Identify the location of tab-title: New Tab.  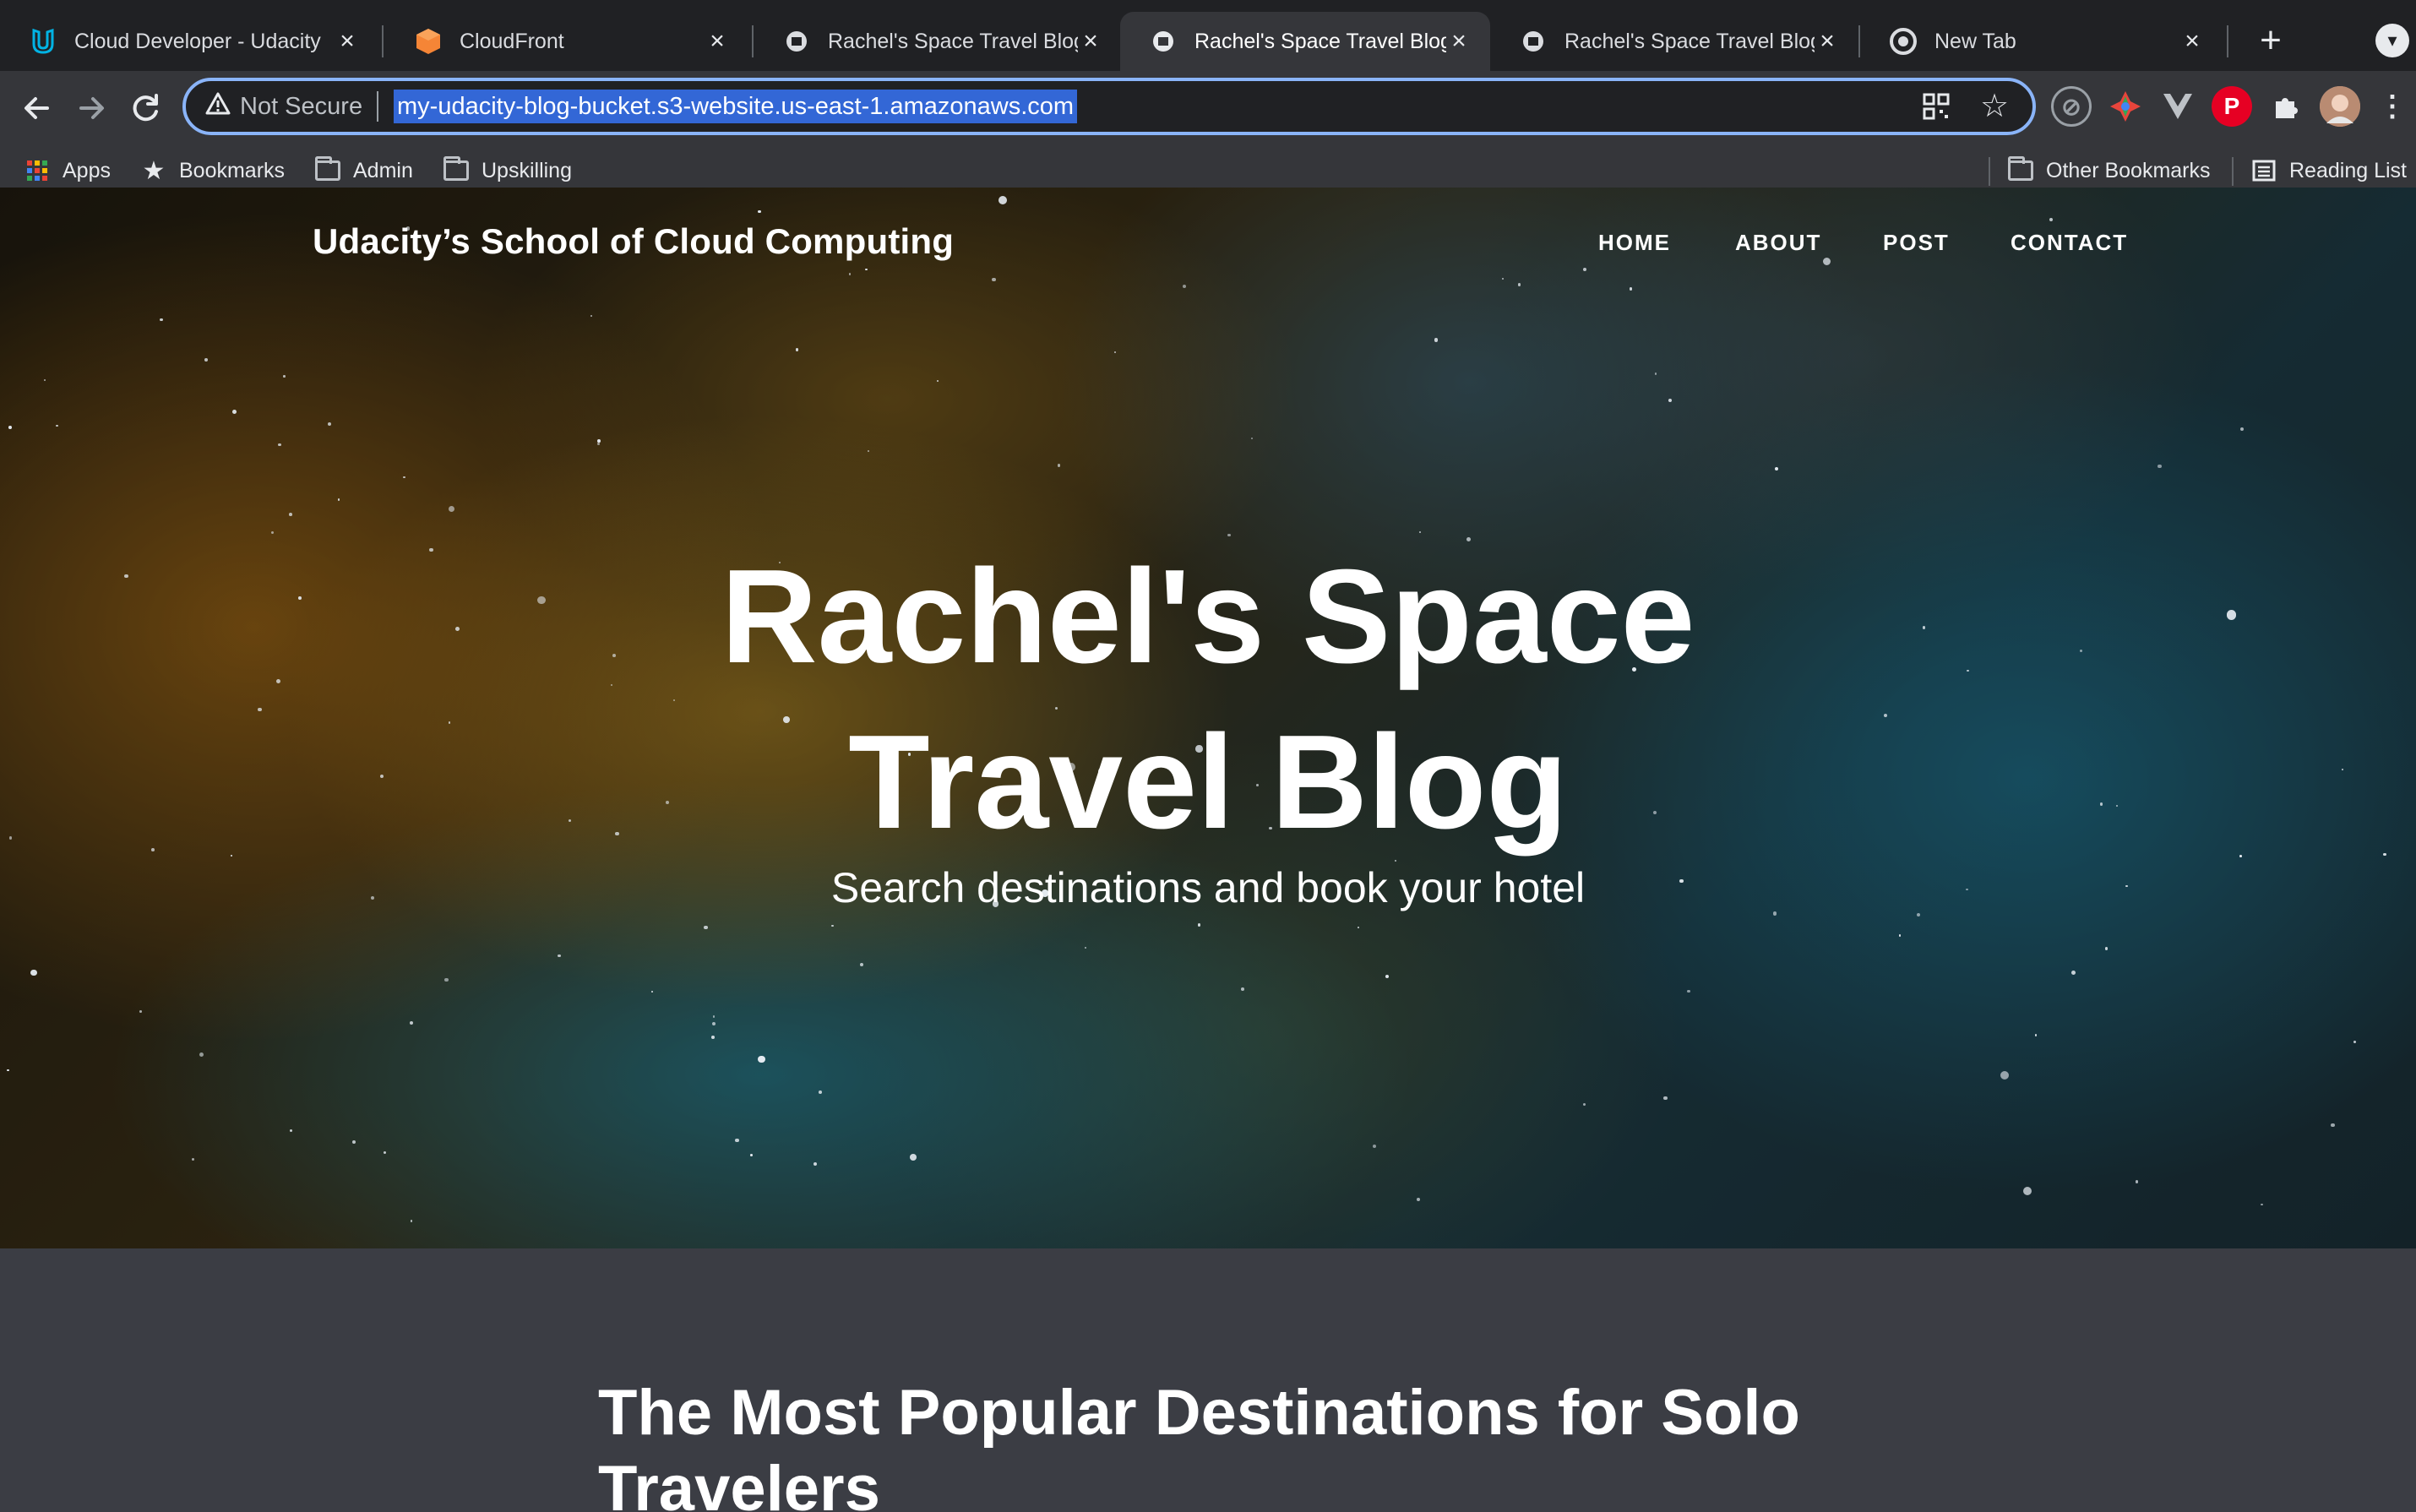
(1975, 41).